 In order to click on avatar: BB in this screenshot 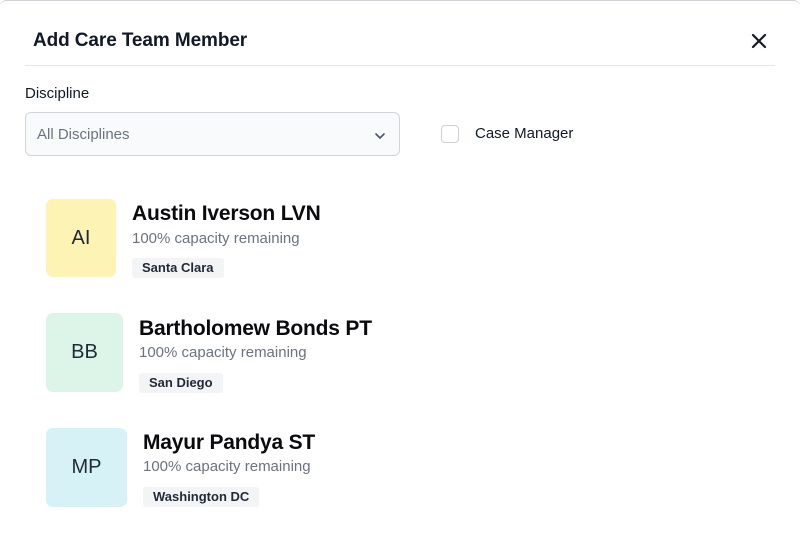, I will do `click(84, 352)`.